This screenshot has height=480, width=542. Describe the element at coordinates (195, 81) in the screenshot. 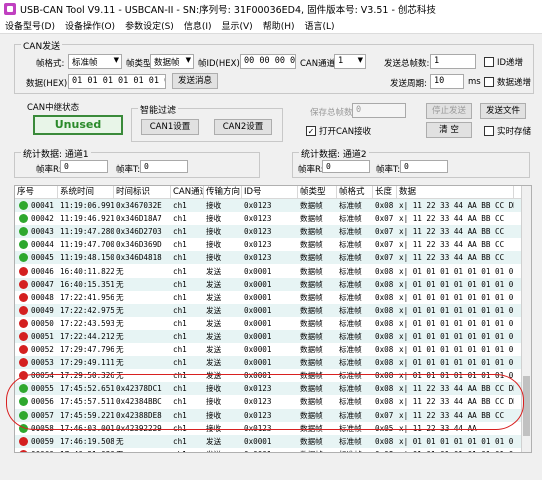

I see `send-message-button: 发送消息` at that location.